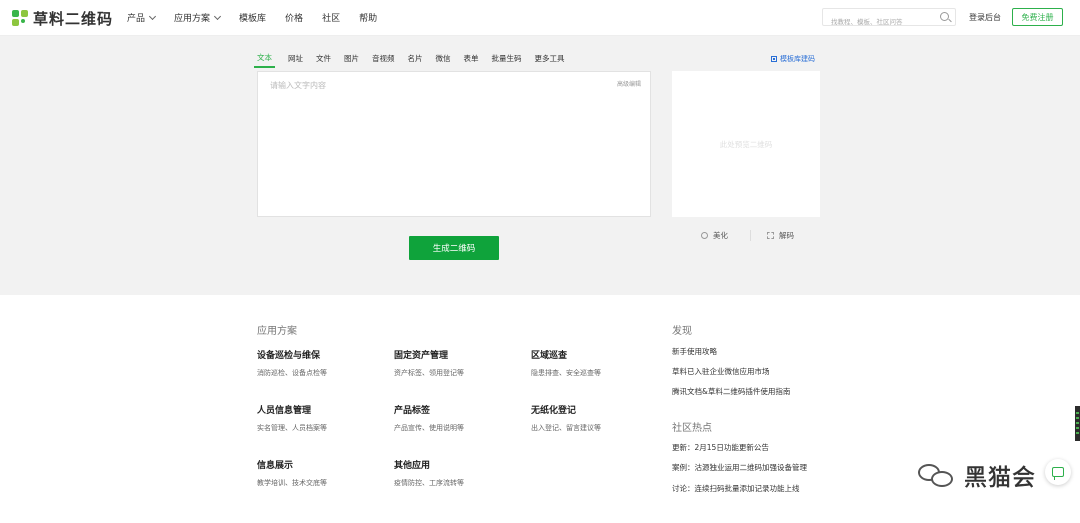 The height and width of the screenshot is (523, 1080). Describe the element at coordinates (351, 60) in the screenshot. I see `tab-image: 图片` at that location.